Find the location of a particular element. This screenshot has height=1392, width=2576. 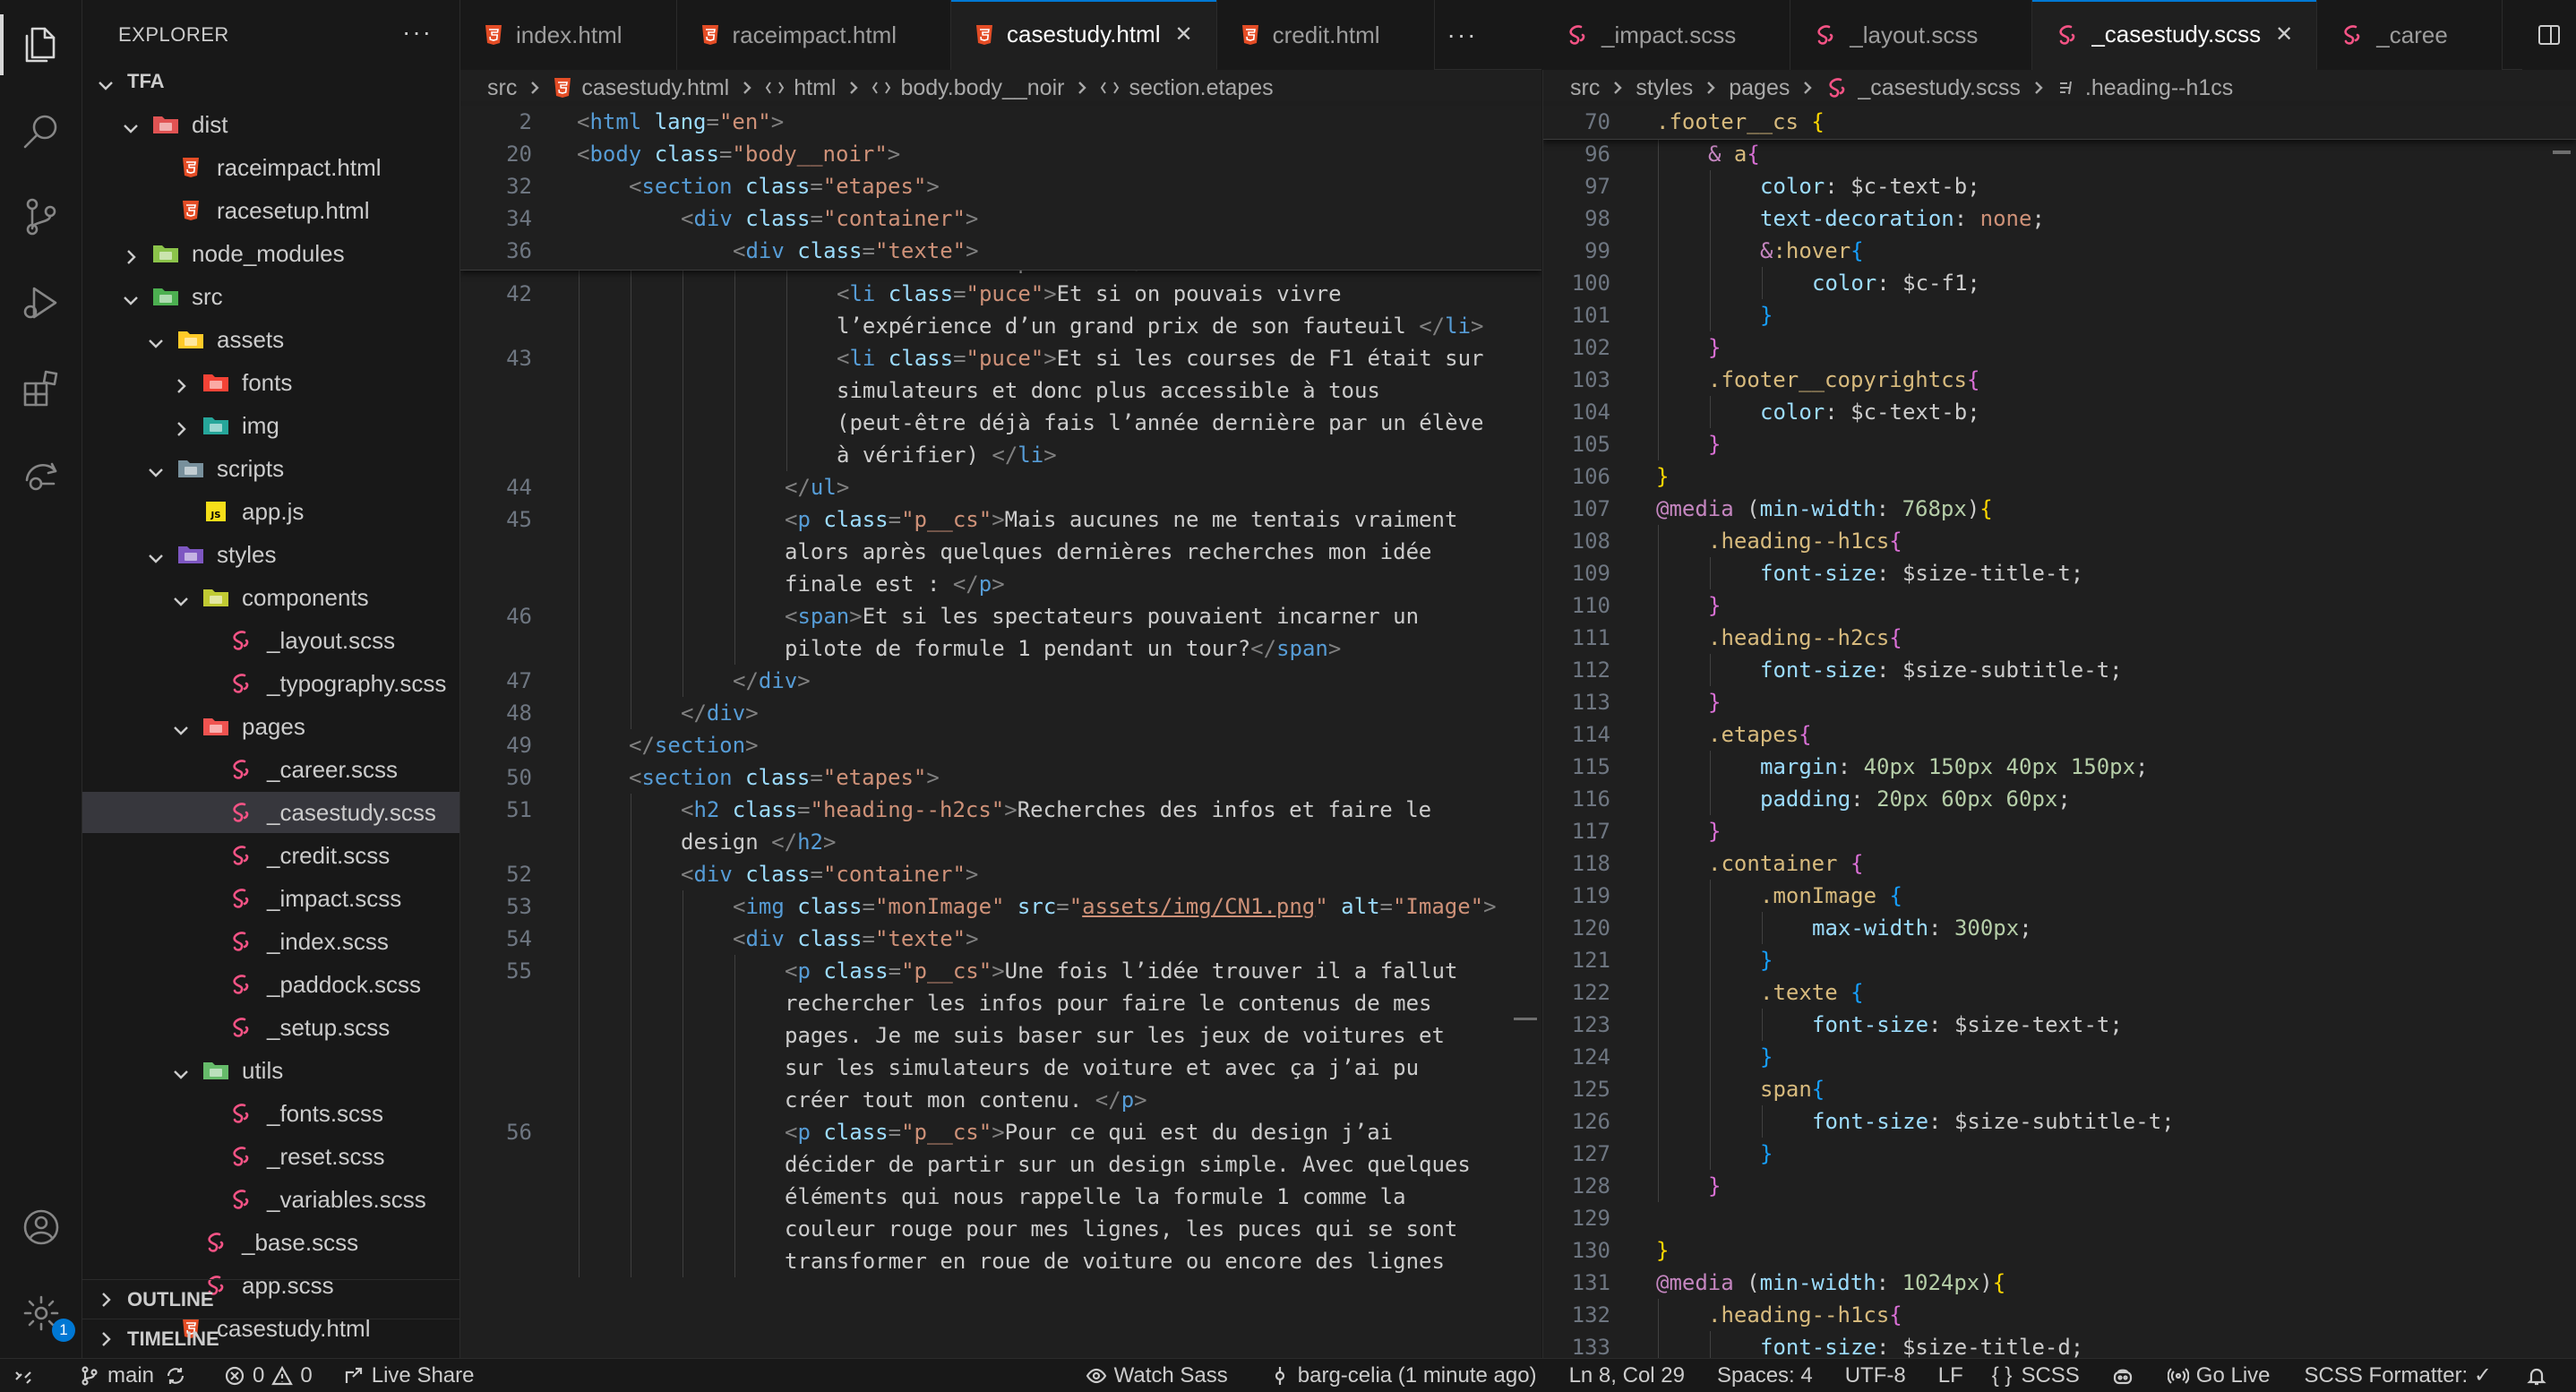

tree-file-raceimpact-html: raceimpact.html is located at coordinates (270, 167).